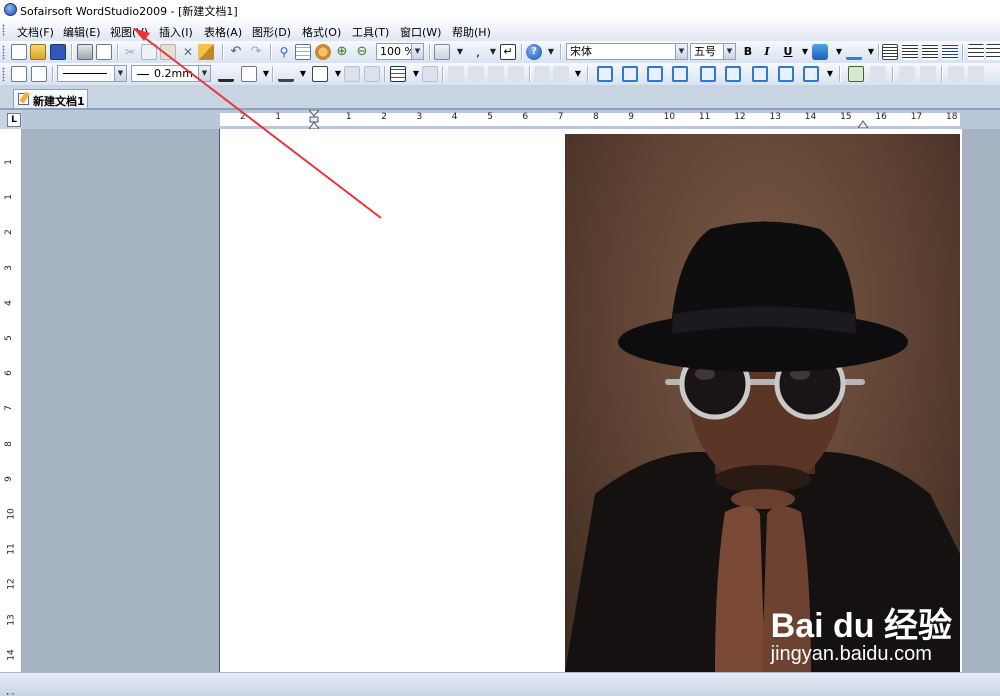 Image resolution: width=1000 pixels, height=696 pixels. What do you see at coordinates (420, 32) in the screenshot?
I see `menu-window: 窗口(W)` at bounding box center [420, 32].